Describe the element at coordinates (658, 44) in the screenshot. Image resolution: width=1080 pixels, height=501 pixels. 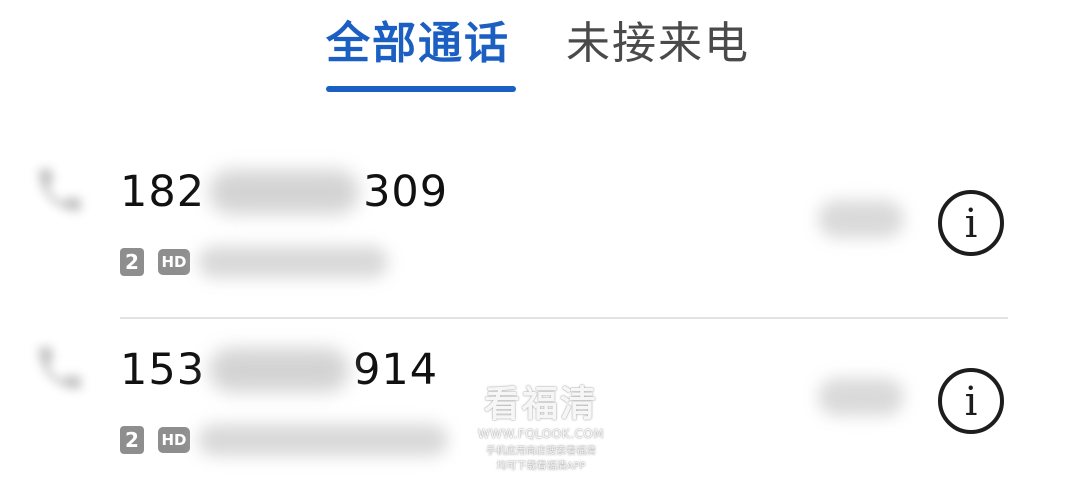
I see `tab-missed-calls: 未接来电` at that location.